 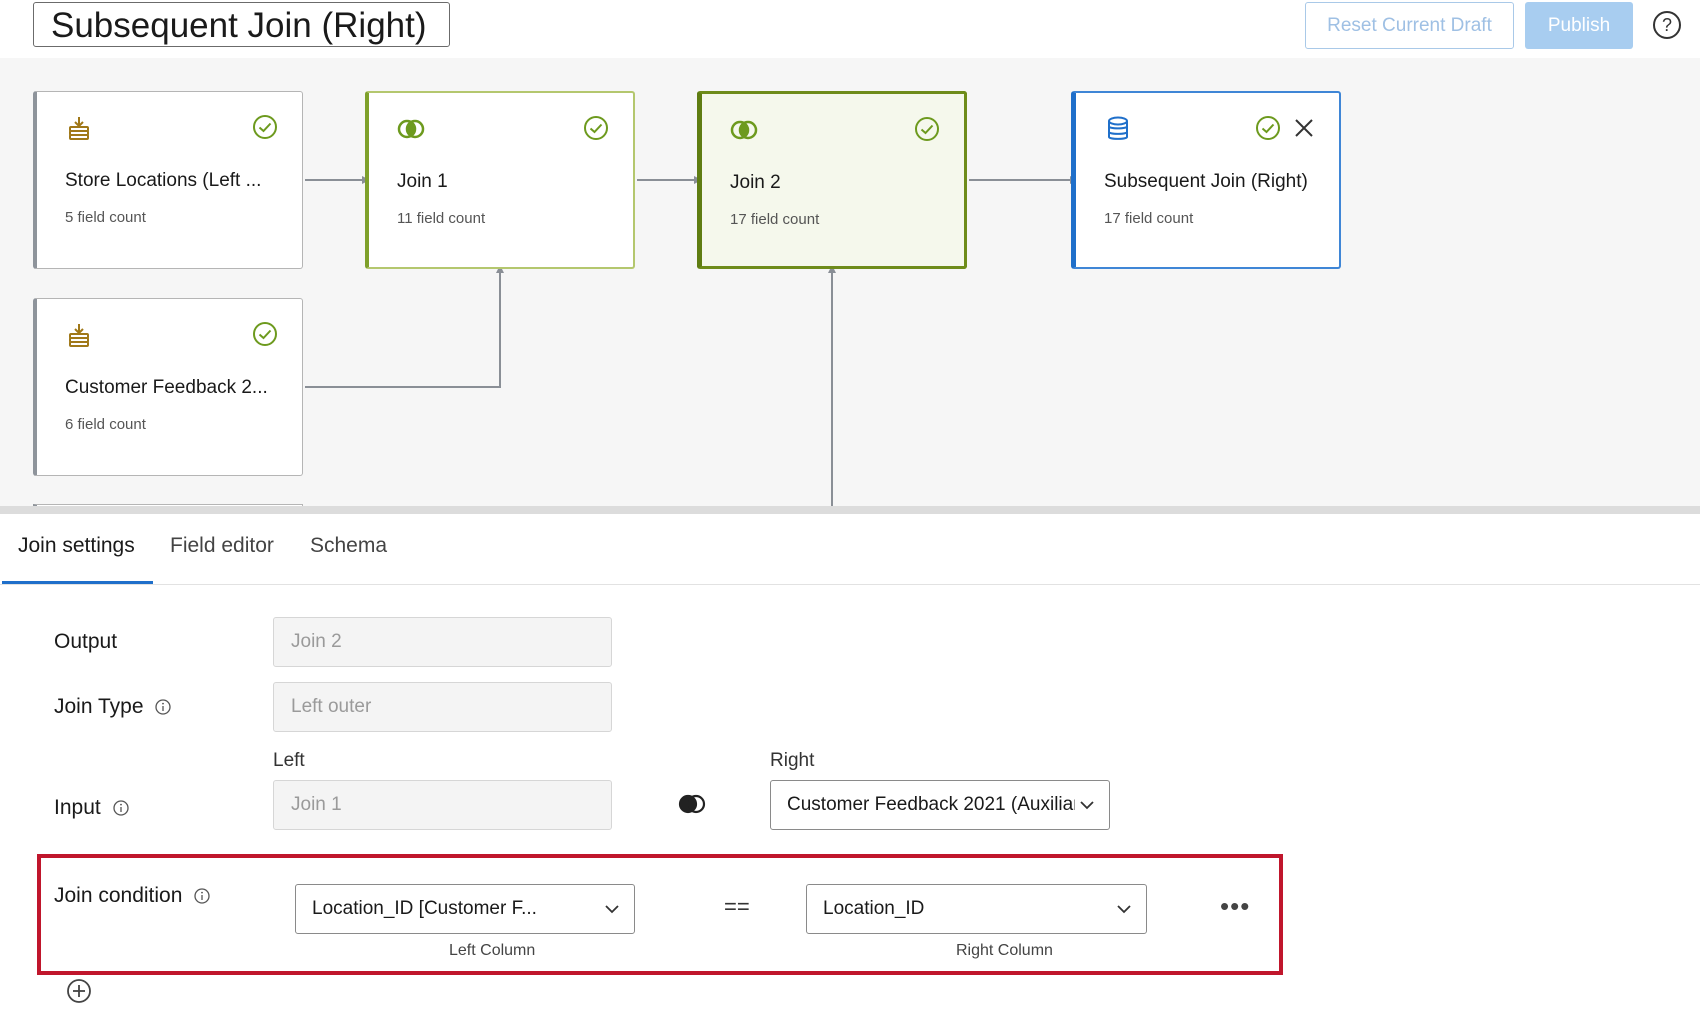 What do you see at coordinates (241, 24) in the screenshot?
I see `page-title: Subsequent Join (Right)` at bounding box center [241, 24].